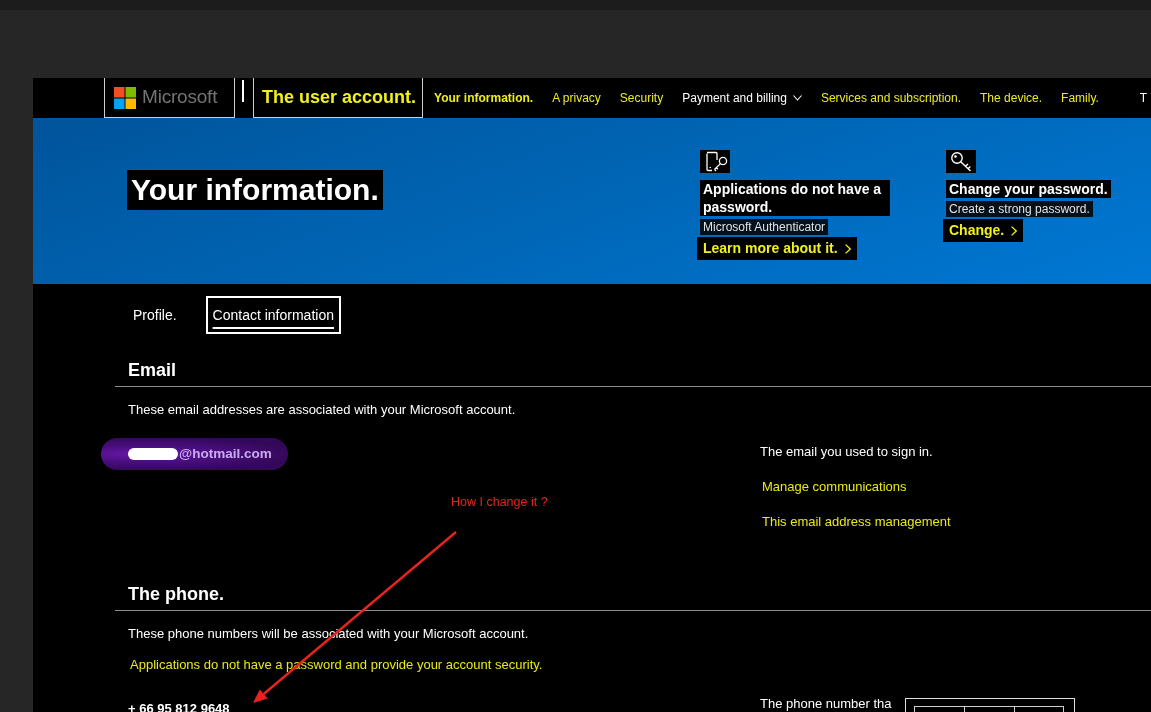  I want to click on phone-key-icon, so click(715, 161).